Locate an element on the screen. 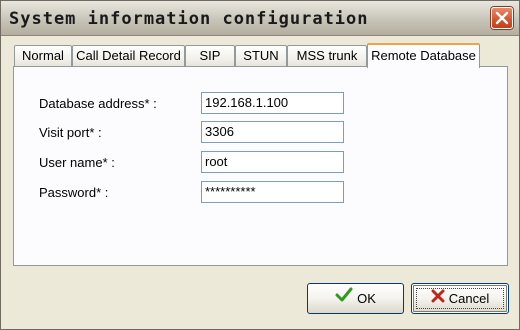 Image resolution: width=520 pixels, height=330 pixels. form-row-password: Password* : ********** is located at coordinates (260, 193).